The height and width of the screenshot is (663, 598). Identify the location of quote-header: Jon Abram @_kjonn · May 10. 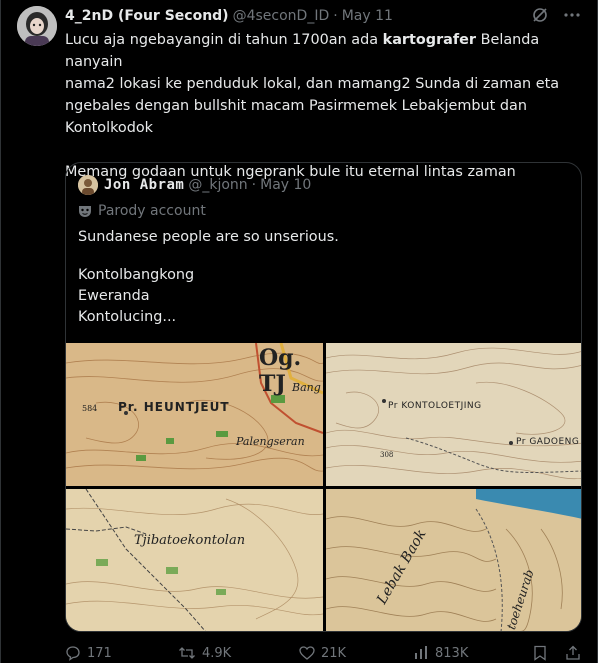
(194, 185).